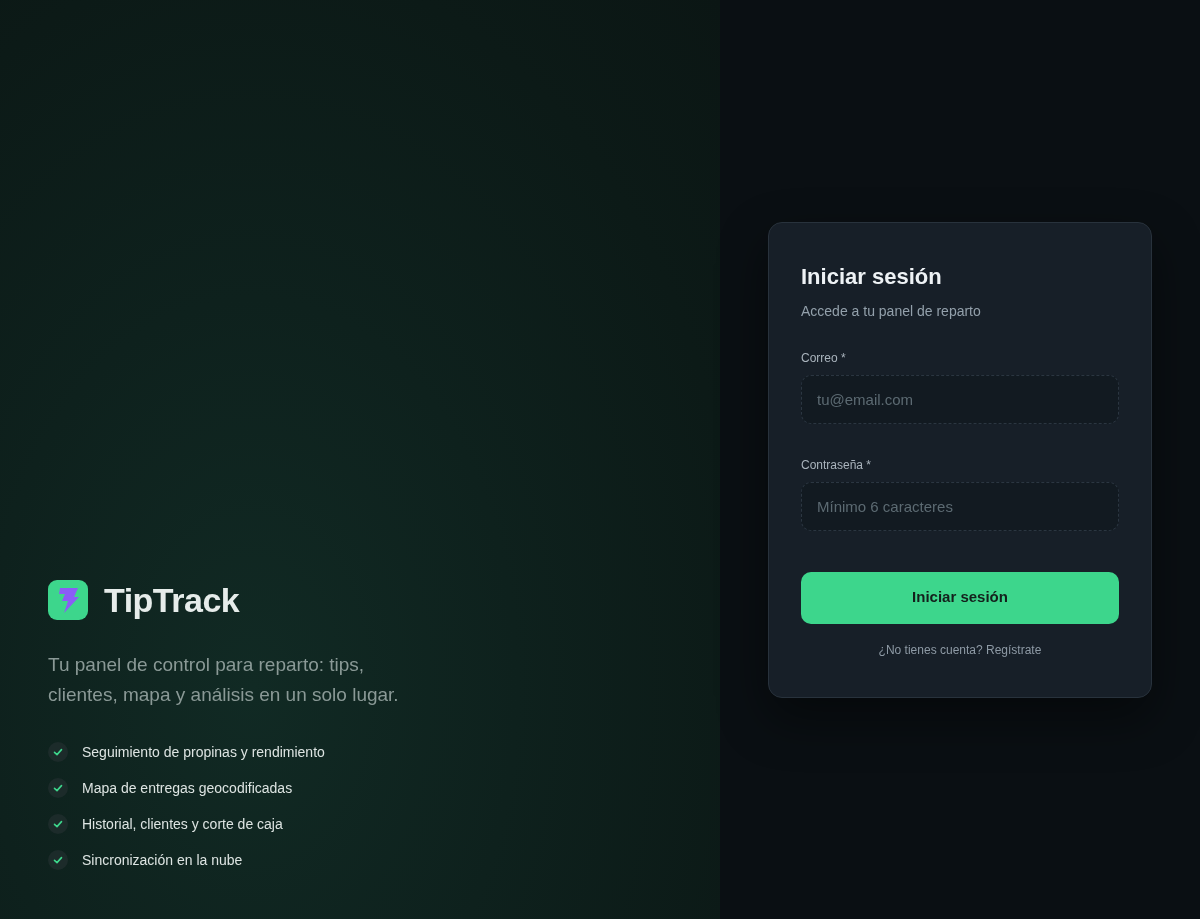 The width and height of the screenshot is (1200, 919). Describe the element at coordinates (837, 464) in the screenshot. I see `field-label: Contraseña *` at that location.